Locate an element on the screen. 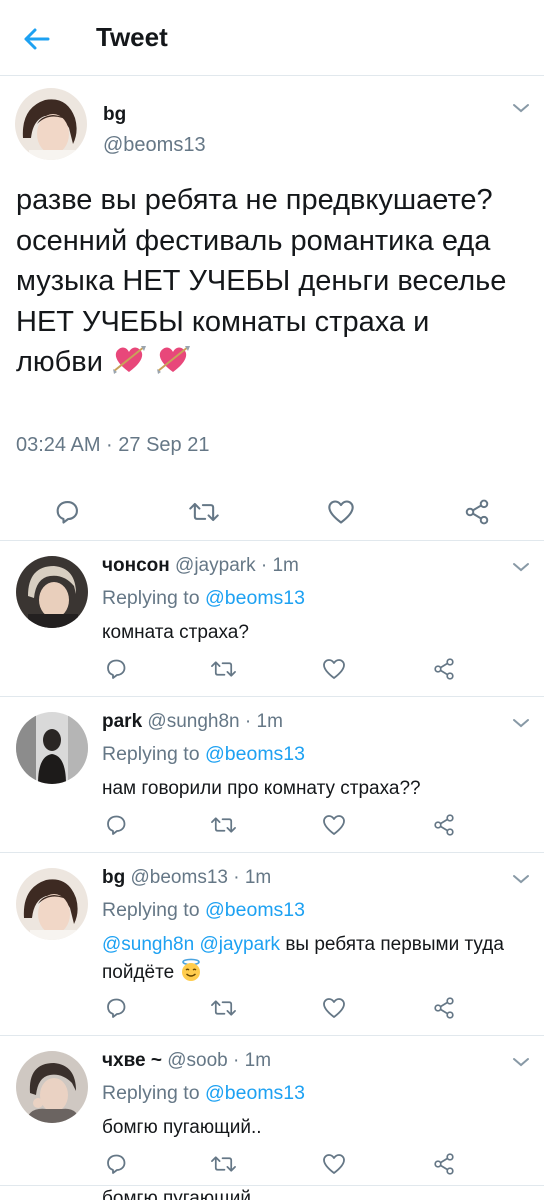 The width and height of the screenshot is (544, 1200). tweet-timestamp: 03:24 AM · 27 Sep 21 is located at coordinates (112, 445).